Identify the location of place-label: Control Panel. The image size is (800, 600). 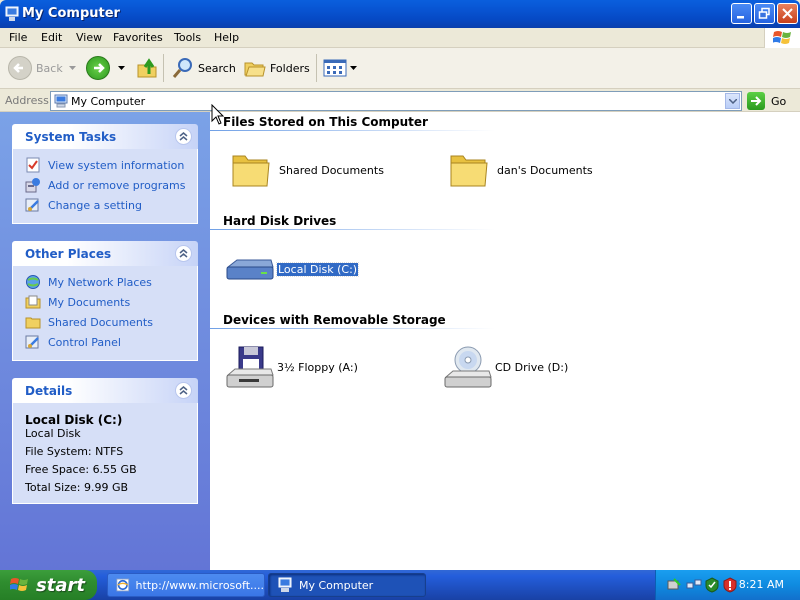
(84, 342).